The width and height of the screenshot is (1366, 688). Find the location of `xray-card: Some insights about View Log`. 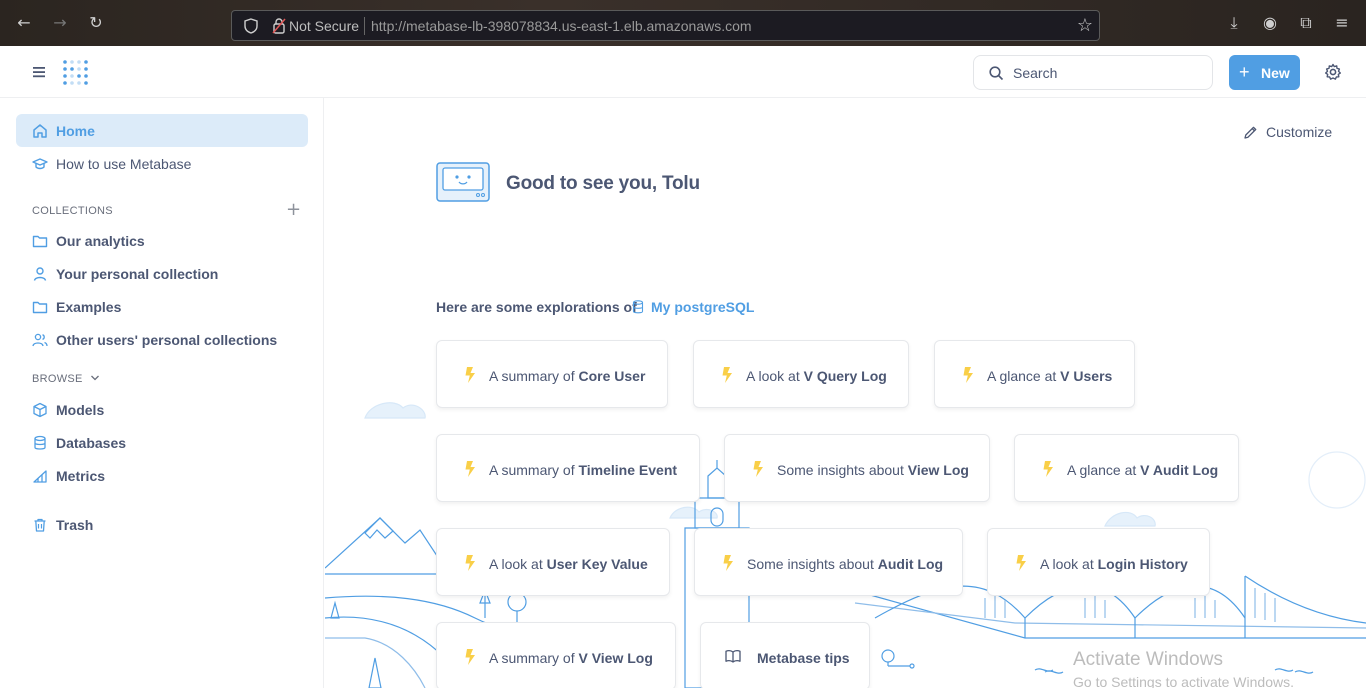

xray-card: Some insights about View Log is located at coordinates (857, 468).